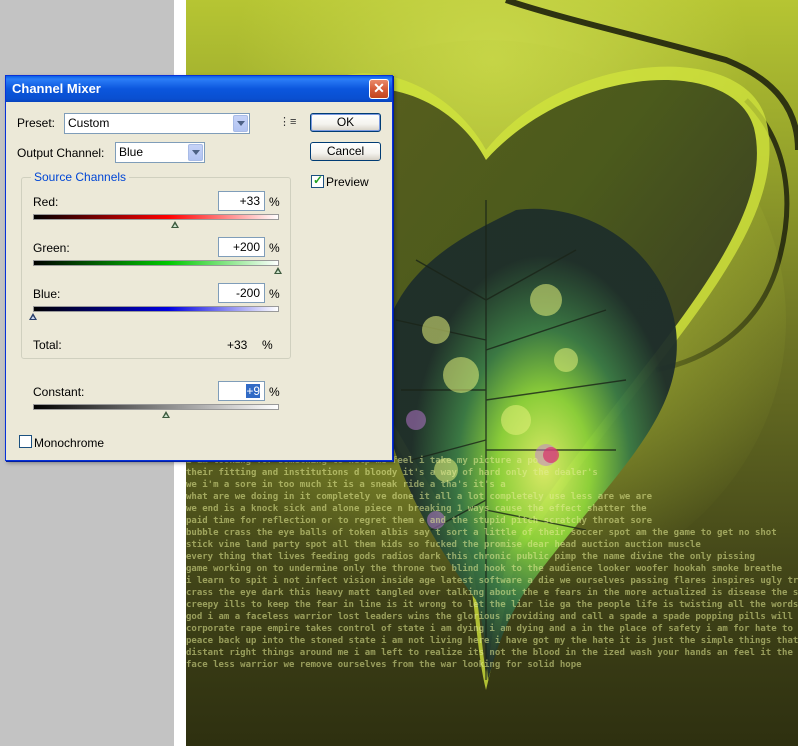  What do you see at coordinates (274, 248) in the screenshot?
I see `green-unit: %` at bounding box center [274, 248].